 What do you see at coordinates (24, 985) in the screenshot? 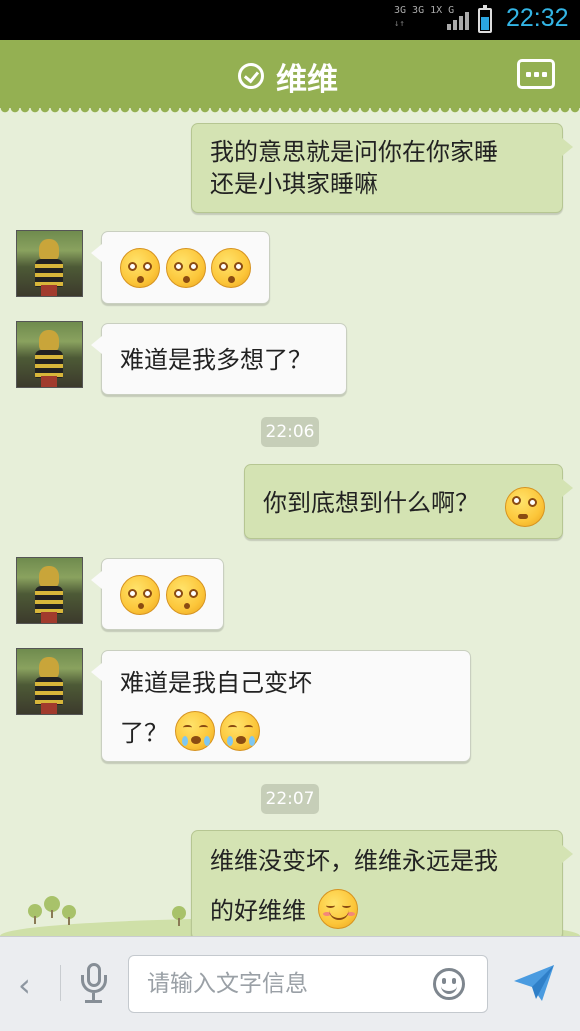
I see `collapse-chevron-icon: ‹` at bounding box center [24, 985].